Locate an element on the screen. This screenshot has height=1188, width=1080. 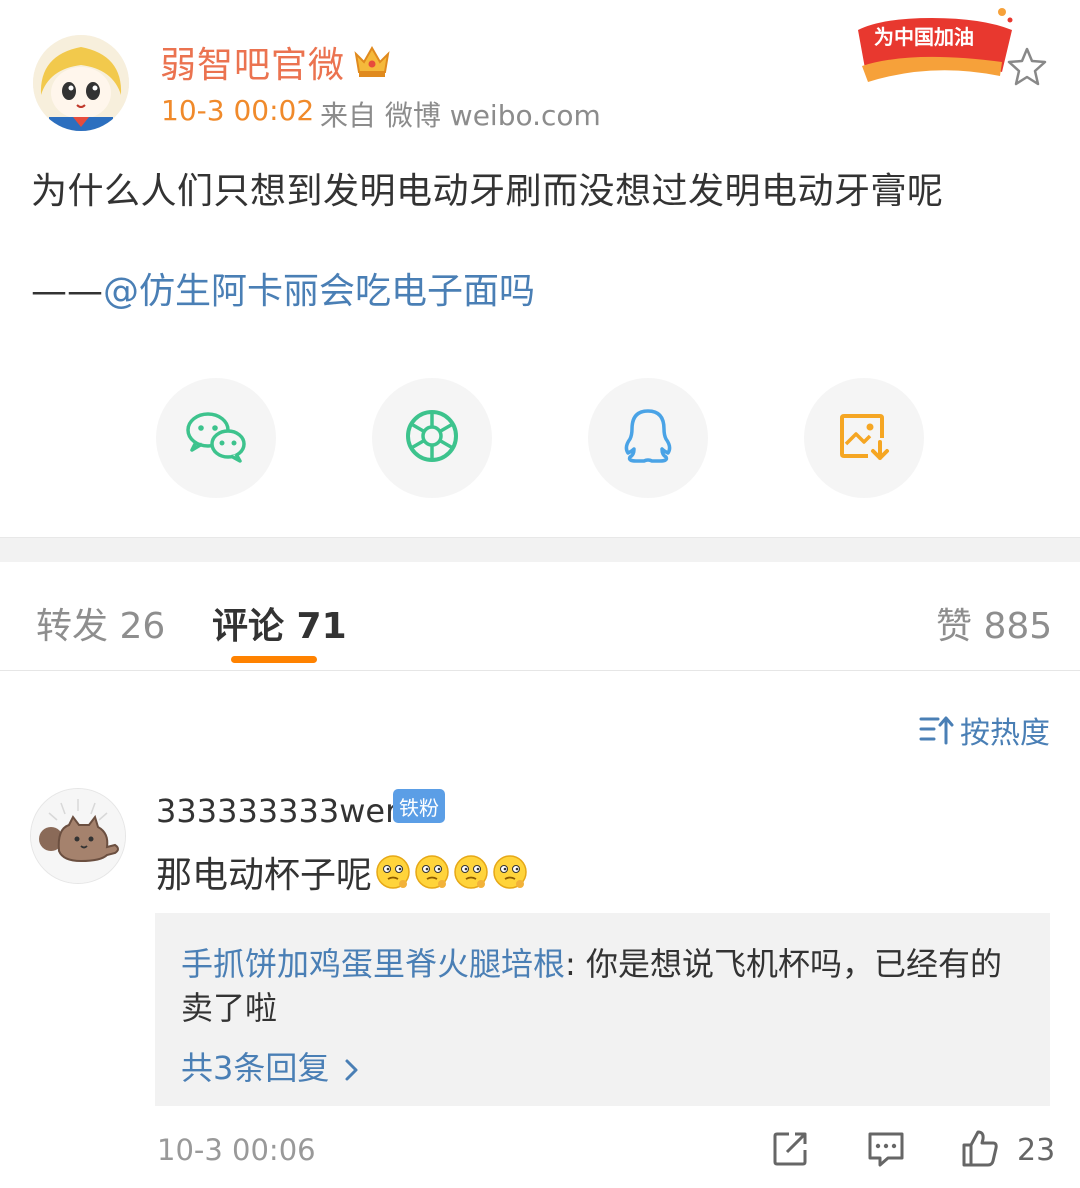
save-image-button is located at coordinates (864, 438).